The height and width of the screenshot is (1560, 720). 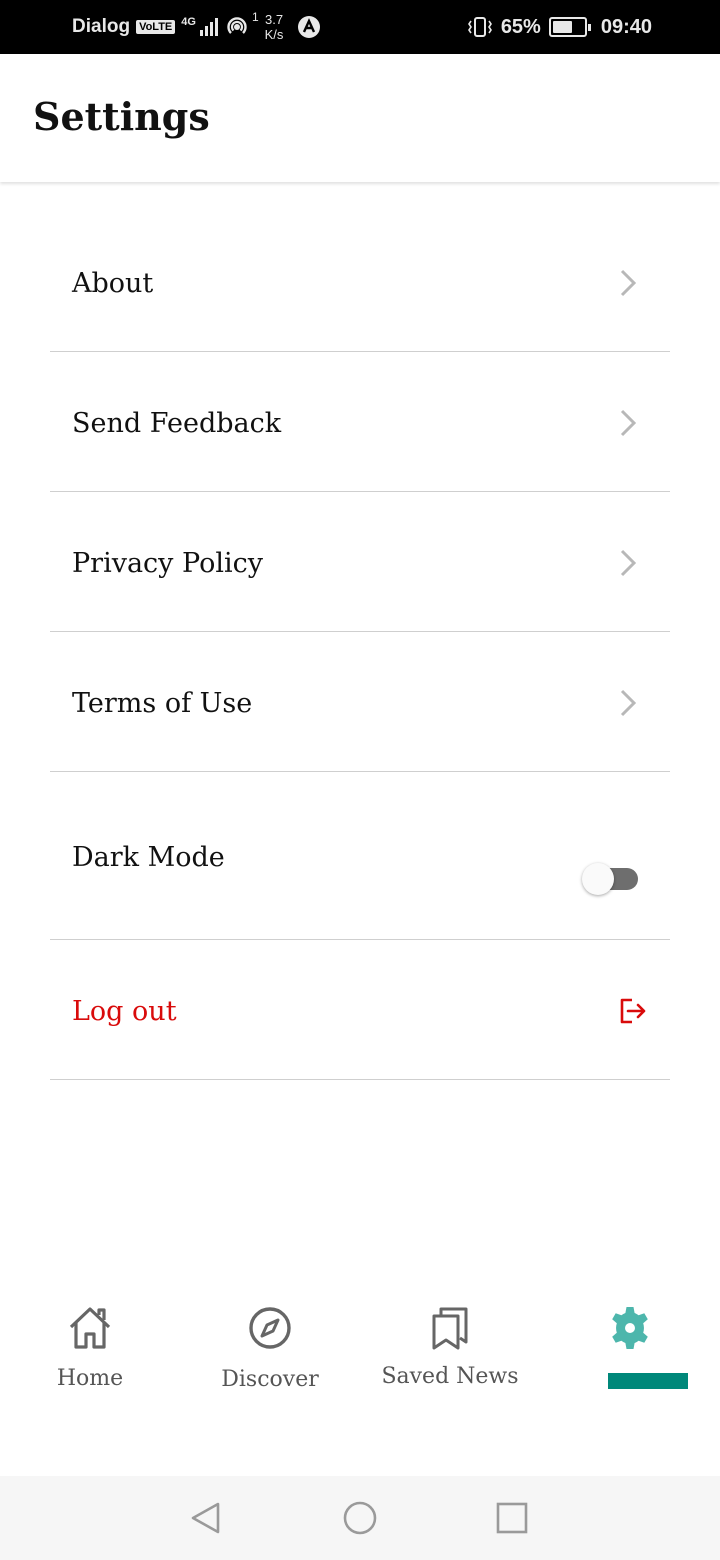 I want to click on logout-label: Log out, so click(x=124, y=1011).